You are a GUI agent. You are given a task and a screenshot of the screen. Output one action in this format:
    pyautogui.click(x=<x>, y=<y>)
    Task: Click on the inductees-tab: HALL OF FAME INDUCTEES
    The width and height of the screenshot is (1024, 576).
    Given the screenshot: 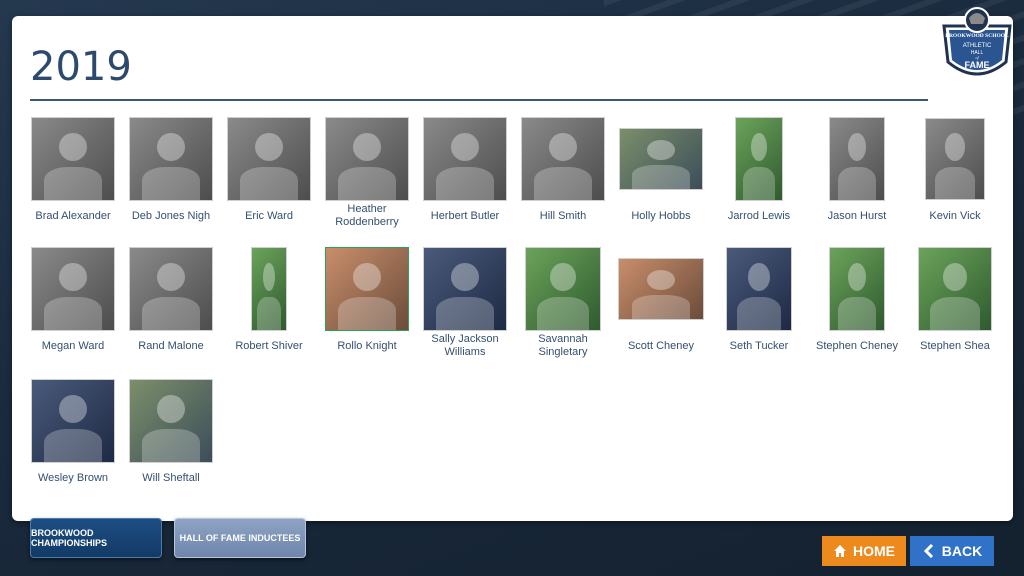 What is the action you would take?
    pyautogui.click(x=240, y=538)
    